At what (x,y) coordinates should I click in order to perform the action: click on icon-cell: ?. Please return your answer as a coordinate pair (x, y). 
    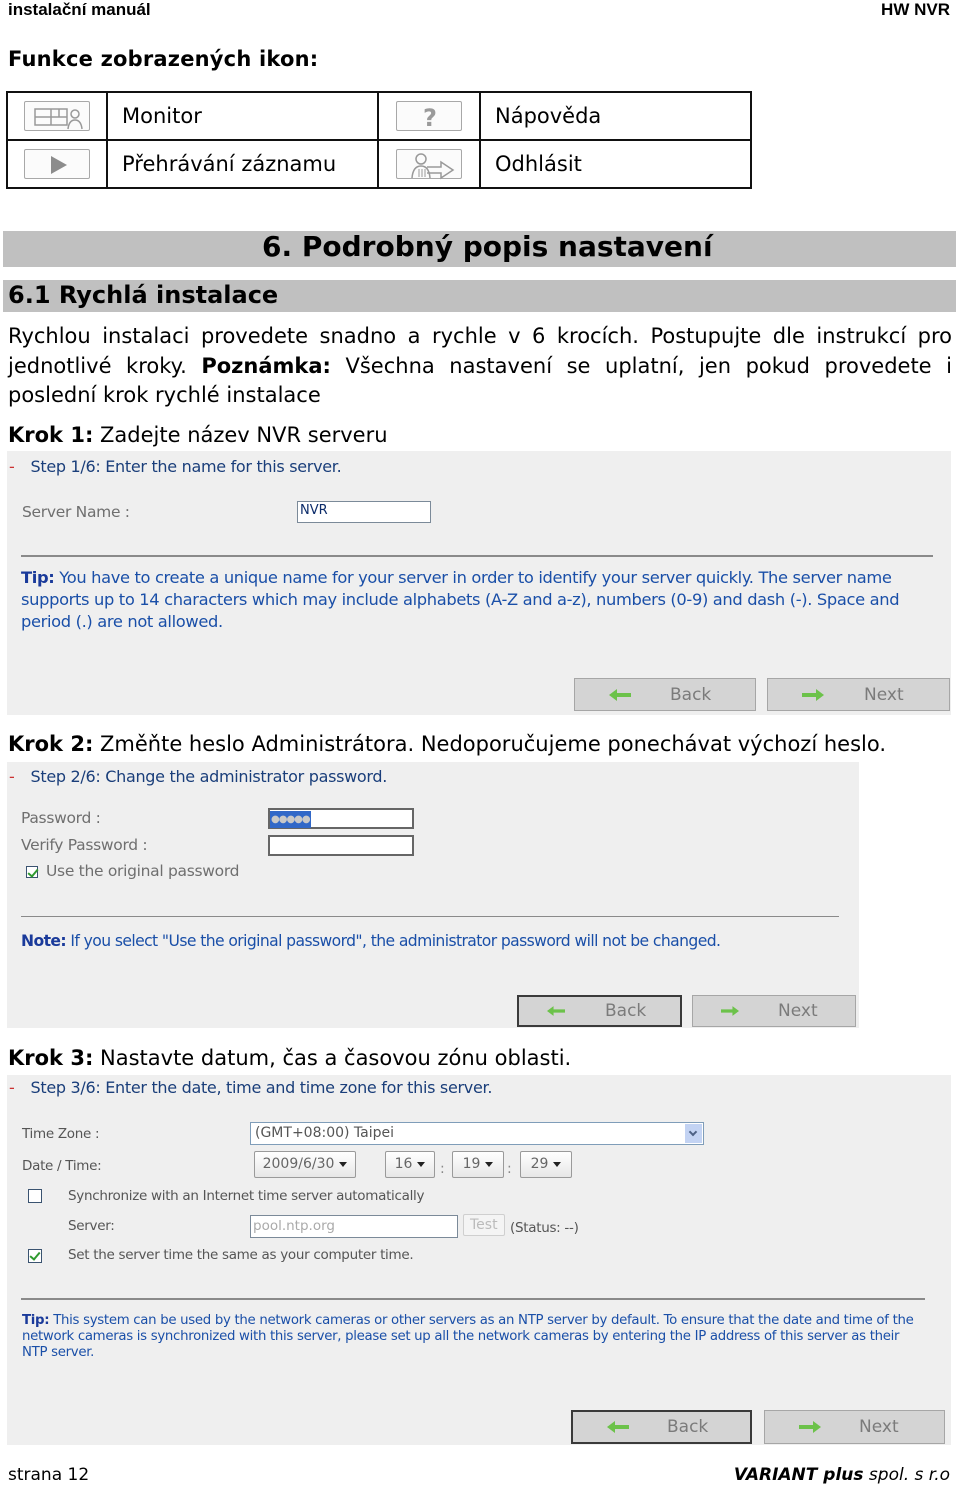
    Looking at the image, I should click on (429, 116).